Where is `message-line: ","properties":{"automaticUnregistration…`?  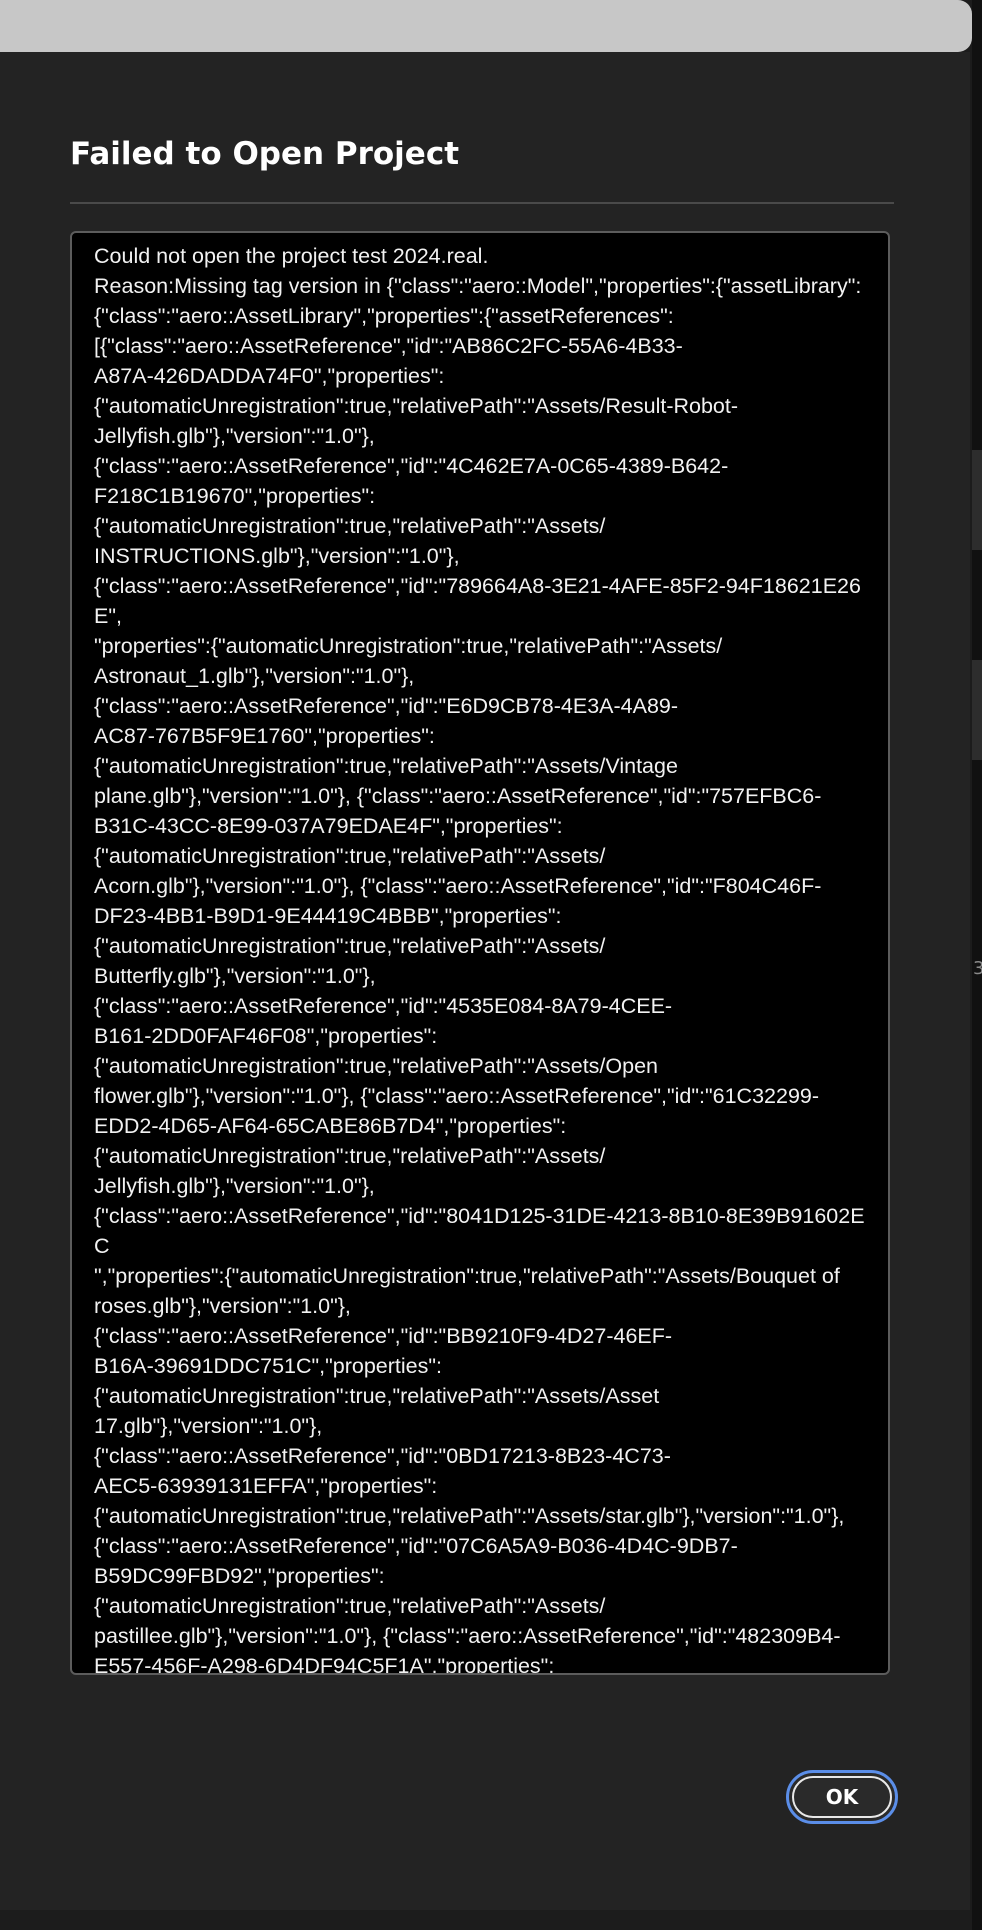 message-line: ","properties":{"automaticUnregistration… is located at coordinates (467, 1276).